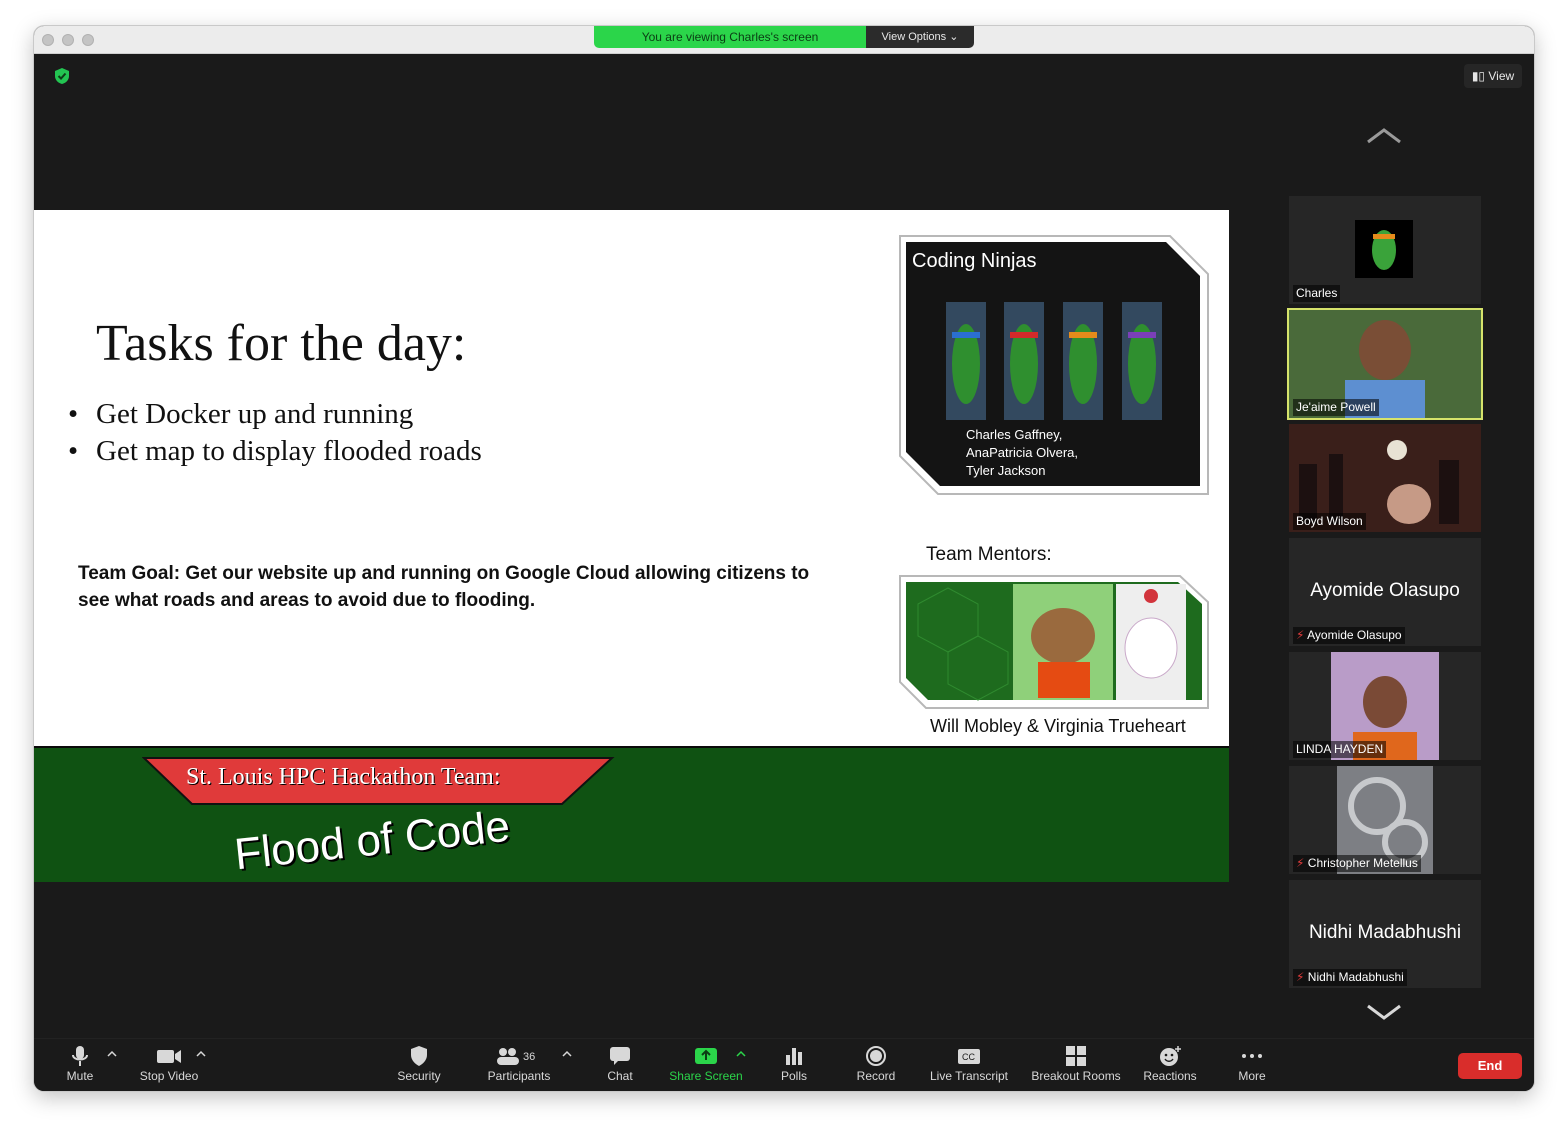  What do you see at coordinates (1349, 635) in the screenshot?
I see `participant-name: ⚡︎ Ayomide Olasupo` at bounding box center [1349, 635].